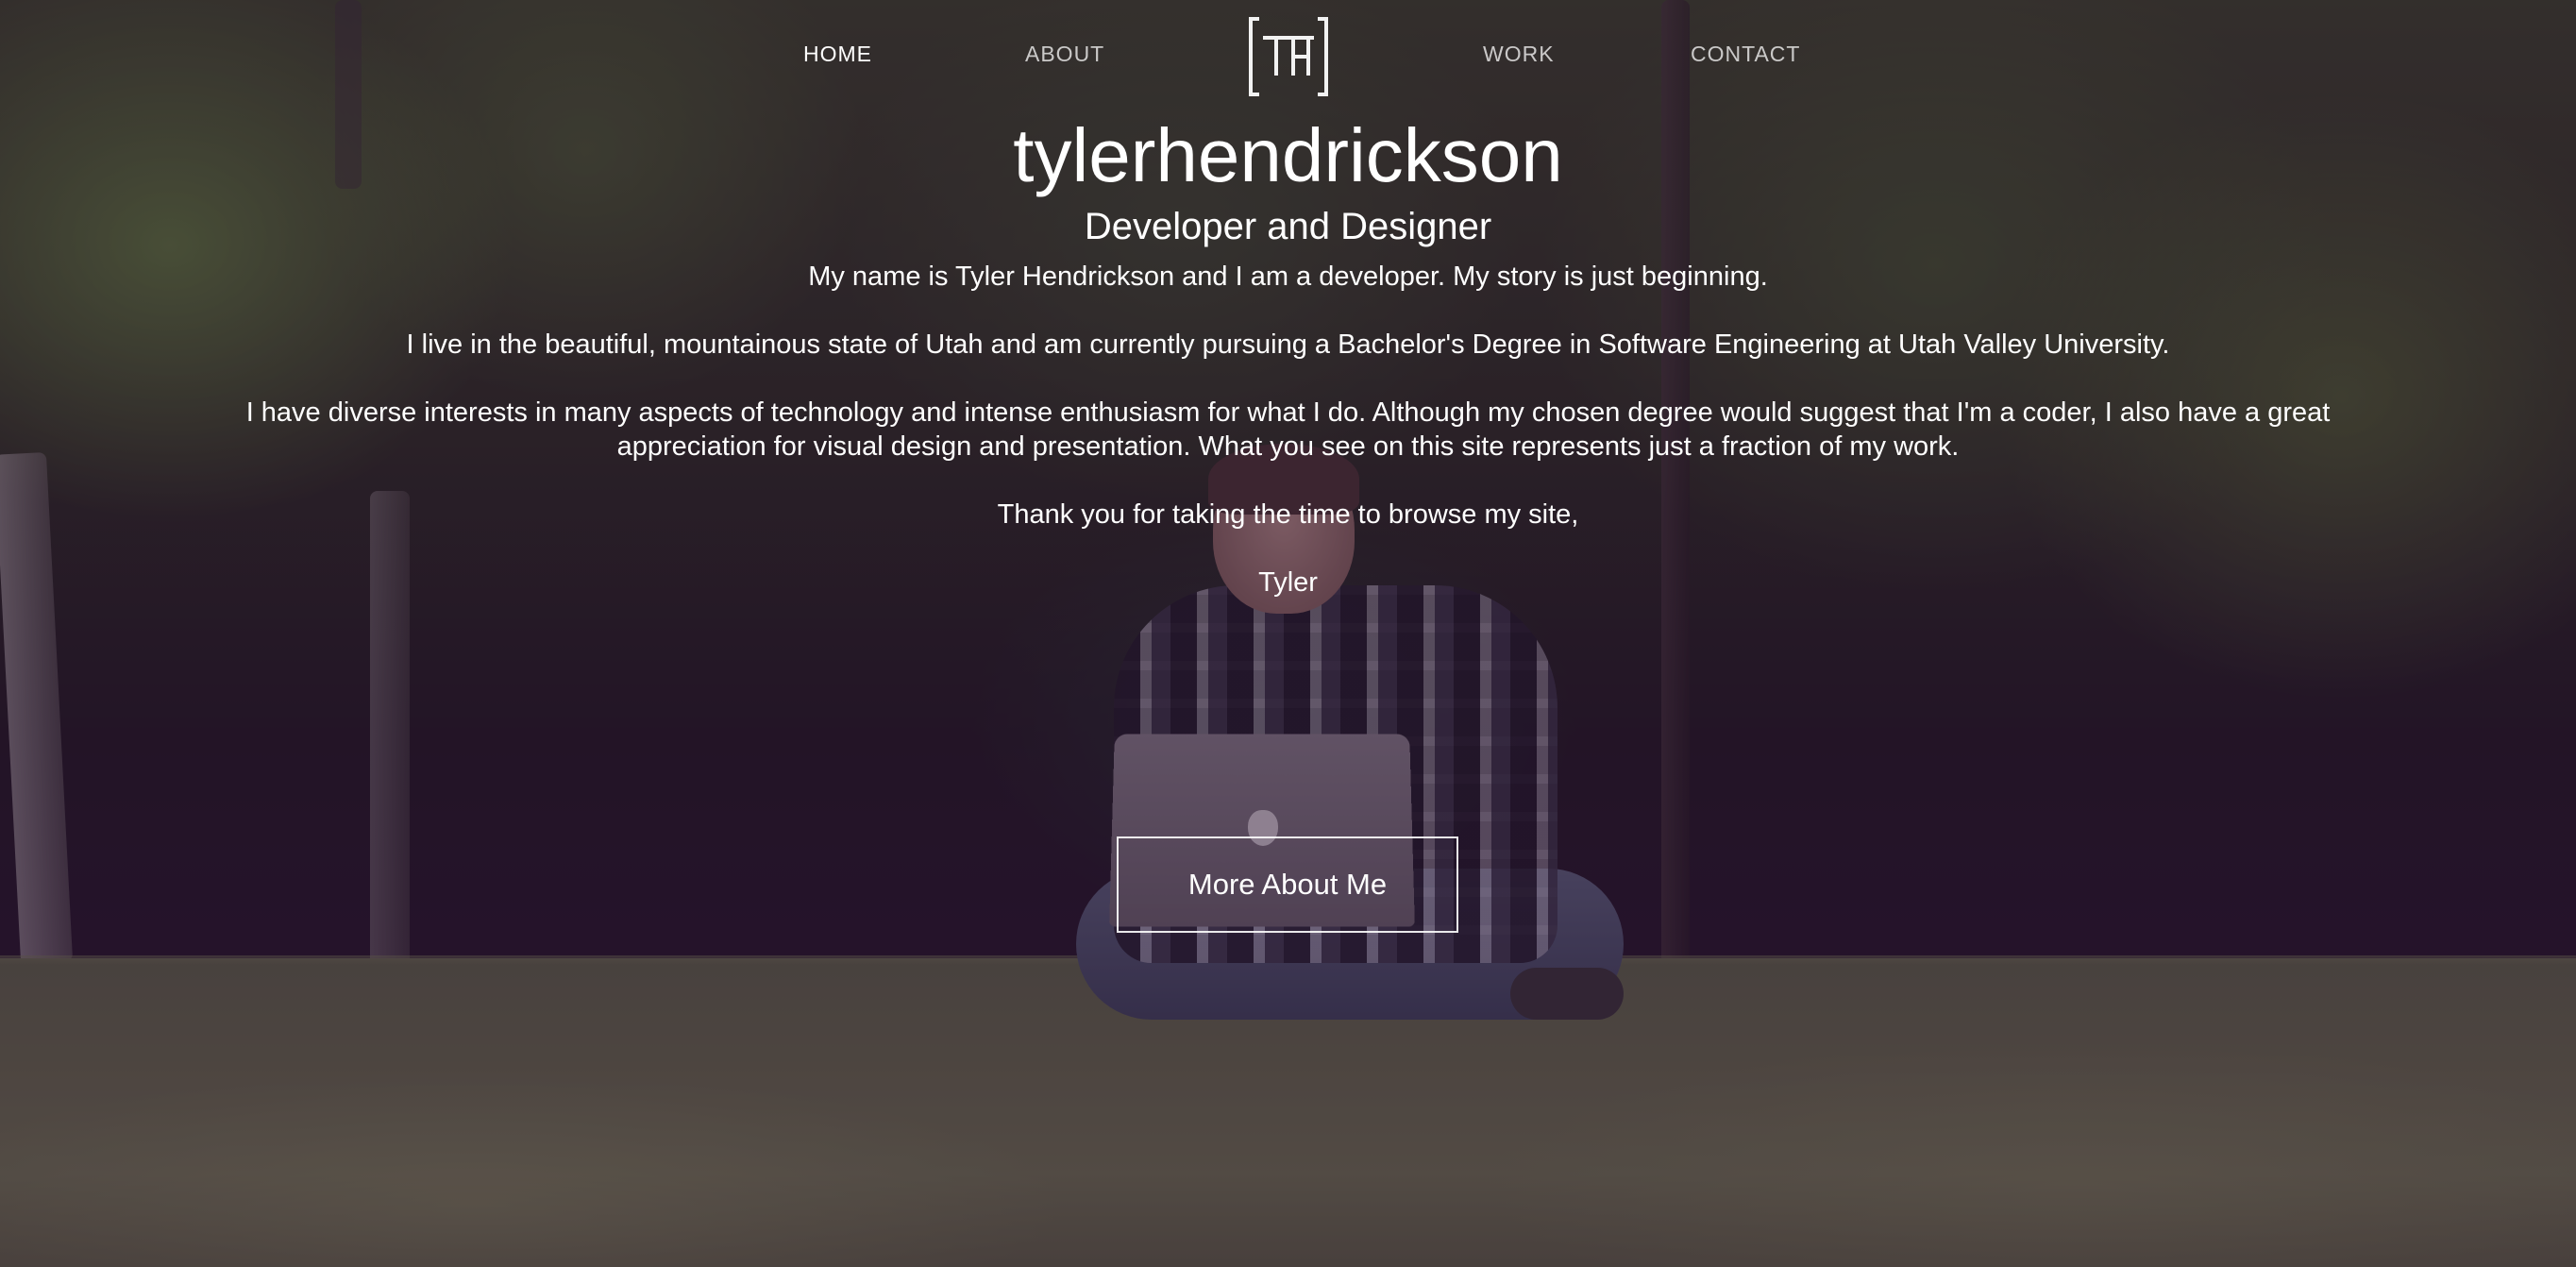 Image resolution: width=2576 pixels, height=1267 pixels. Describe the element at coordinates (1288, 226) in the screenshot. I see `site-subtitle: Developer and Designer` at that location.